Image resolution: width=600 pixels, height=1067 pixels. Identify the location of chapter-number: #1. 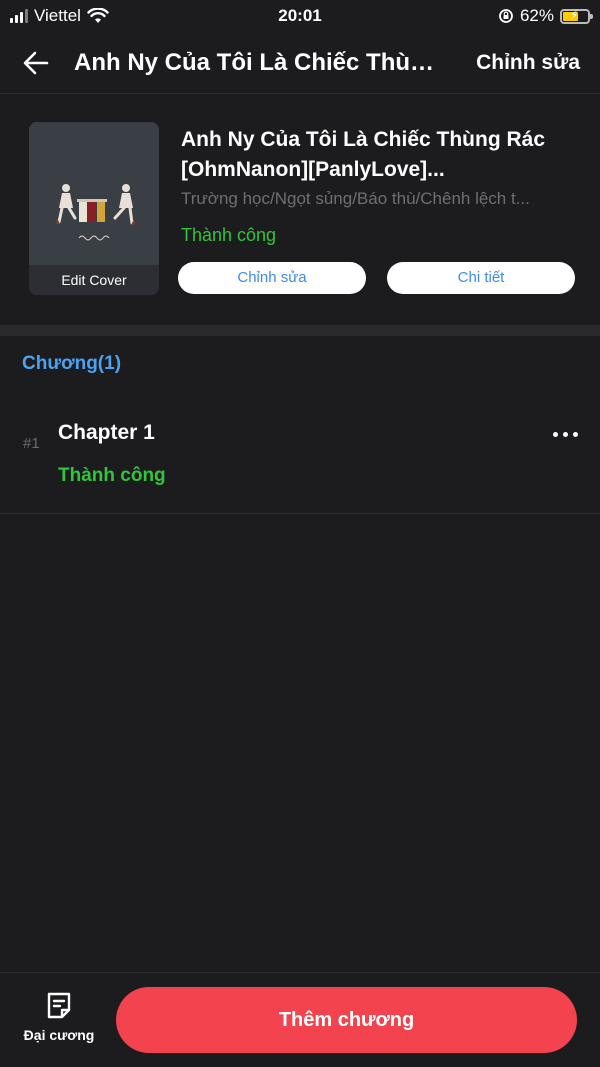
(31, 443).